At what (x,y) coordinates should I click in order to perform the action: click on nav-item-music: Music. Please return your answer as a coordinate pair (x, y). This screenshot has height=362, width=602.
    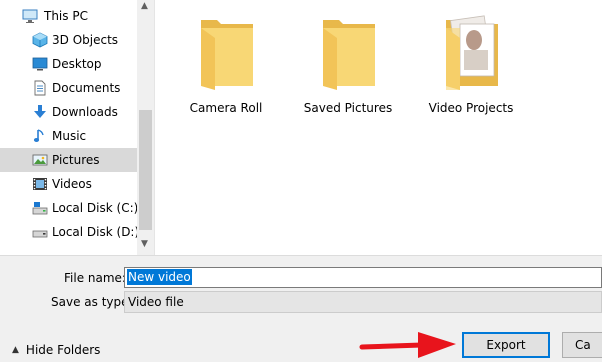
    Looking at the image, I should click on (68, 136).